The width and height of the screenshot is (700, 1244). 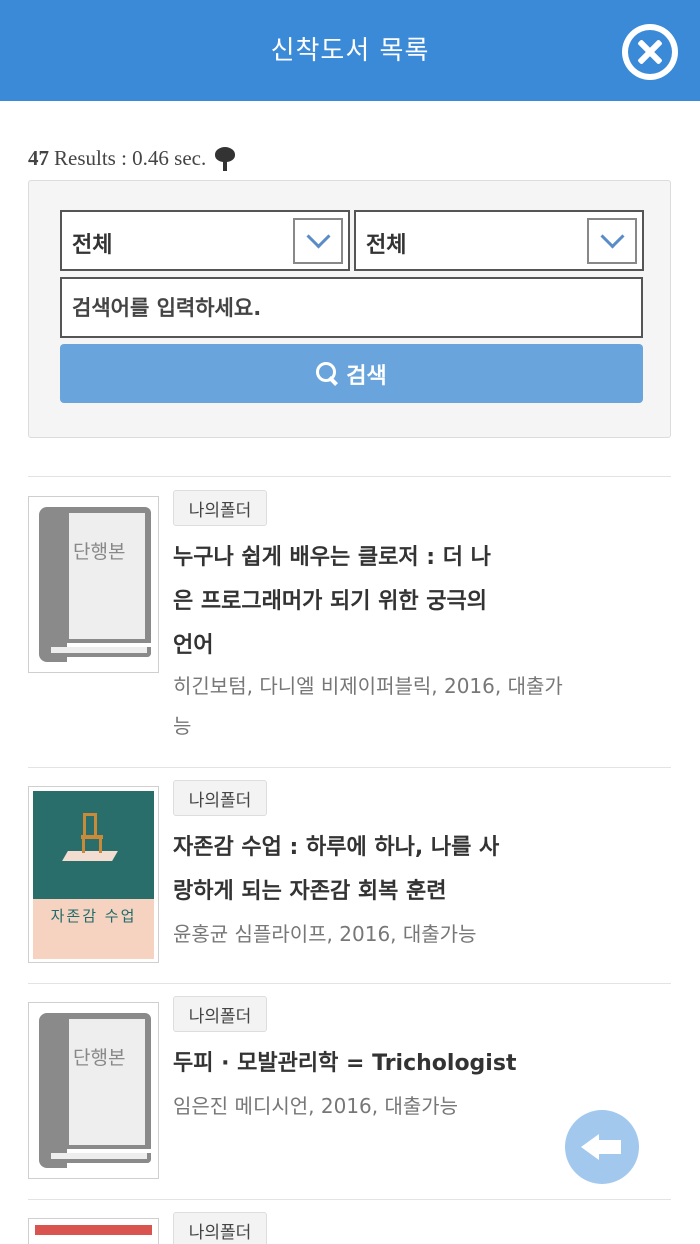 What do you see at coordinates (93, 874) in the screenshot?
I see `book-thumbnail: 자존감 수업` at bounding box center [93, 874].